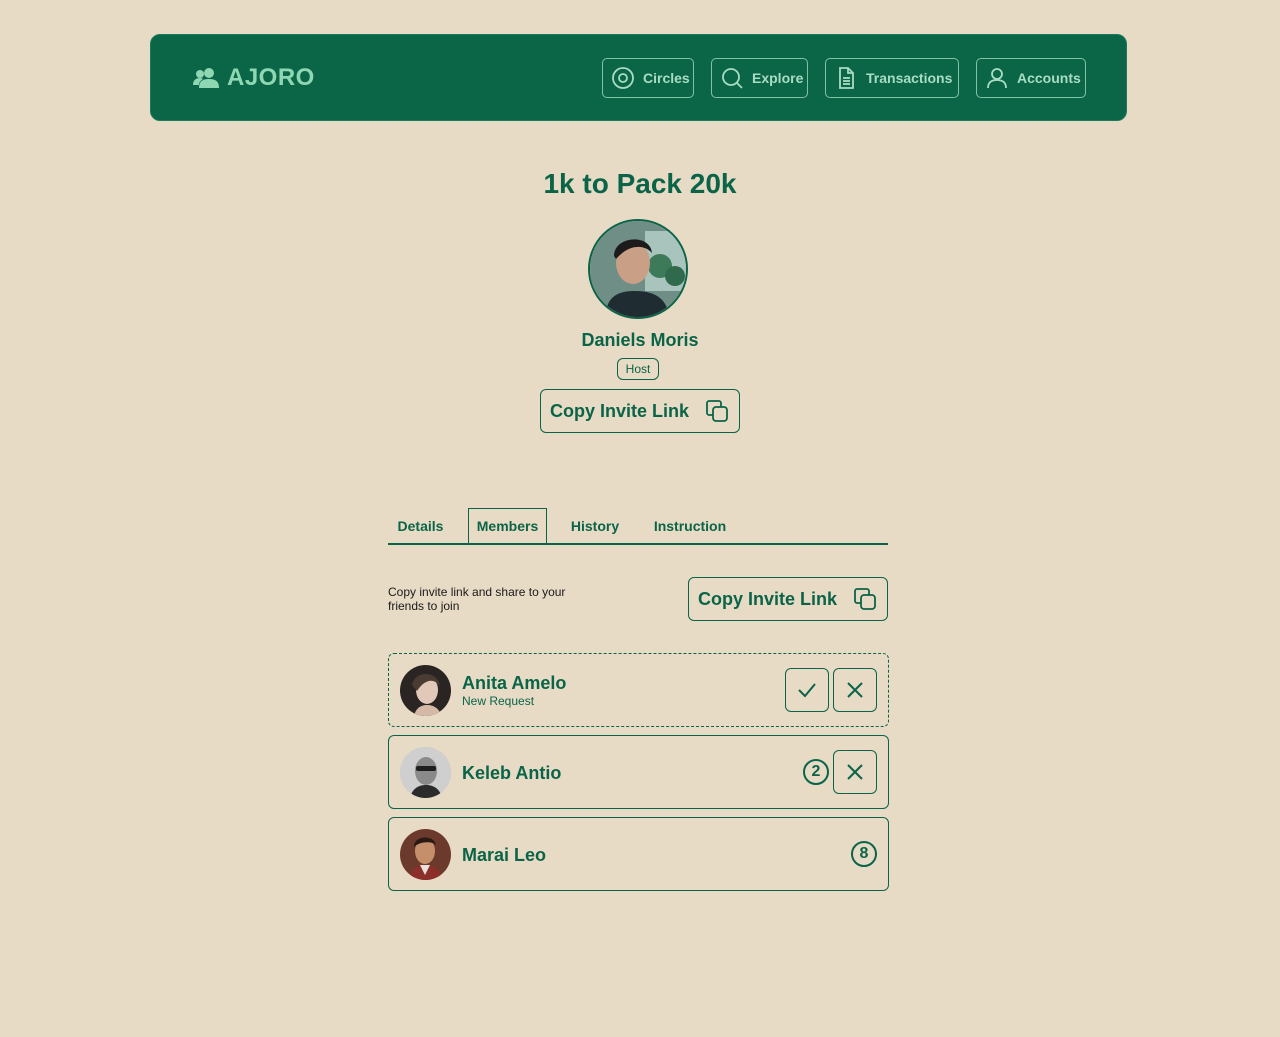  I want to click on check-icon, so click(807, 690).